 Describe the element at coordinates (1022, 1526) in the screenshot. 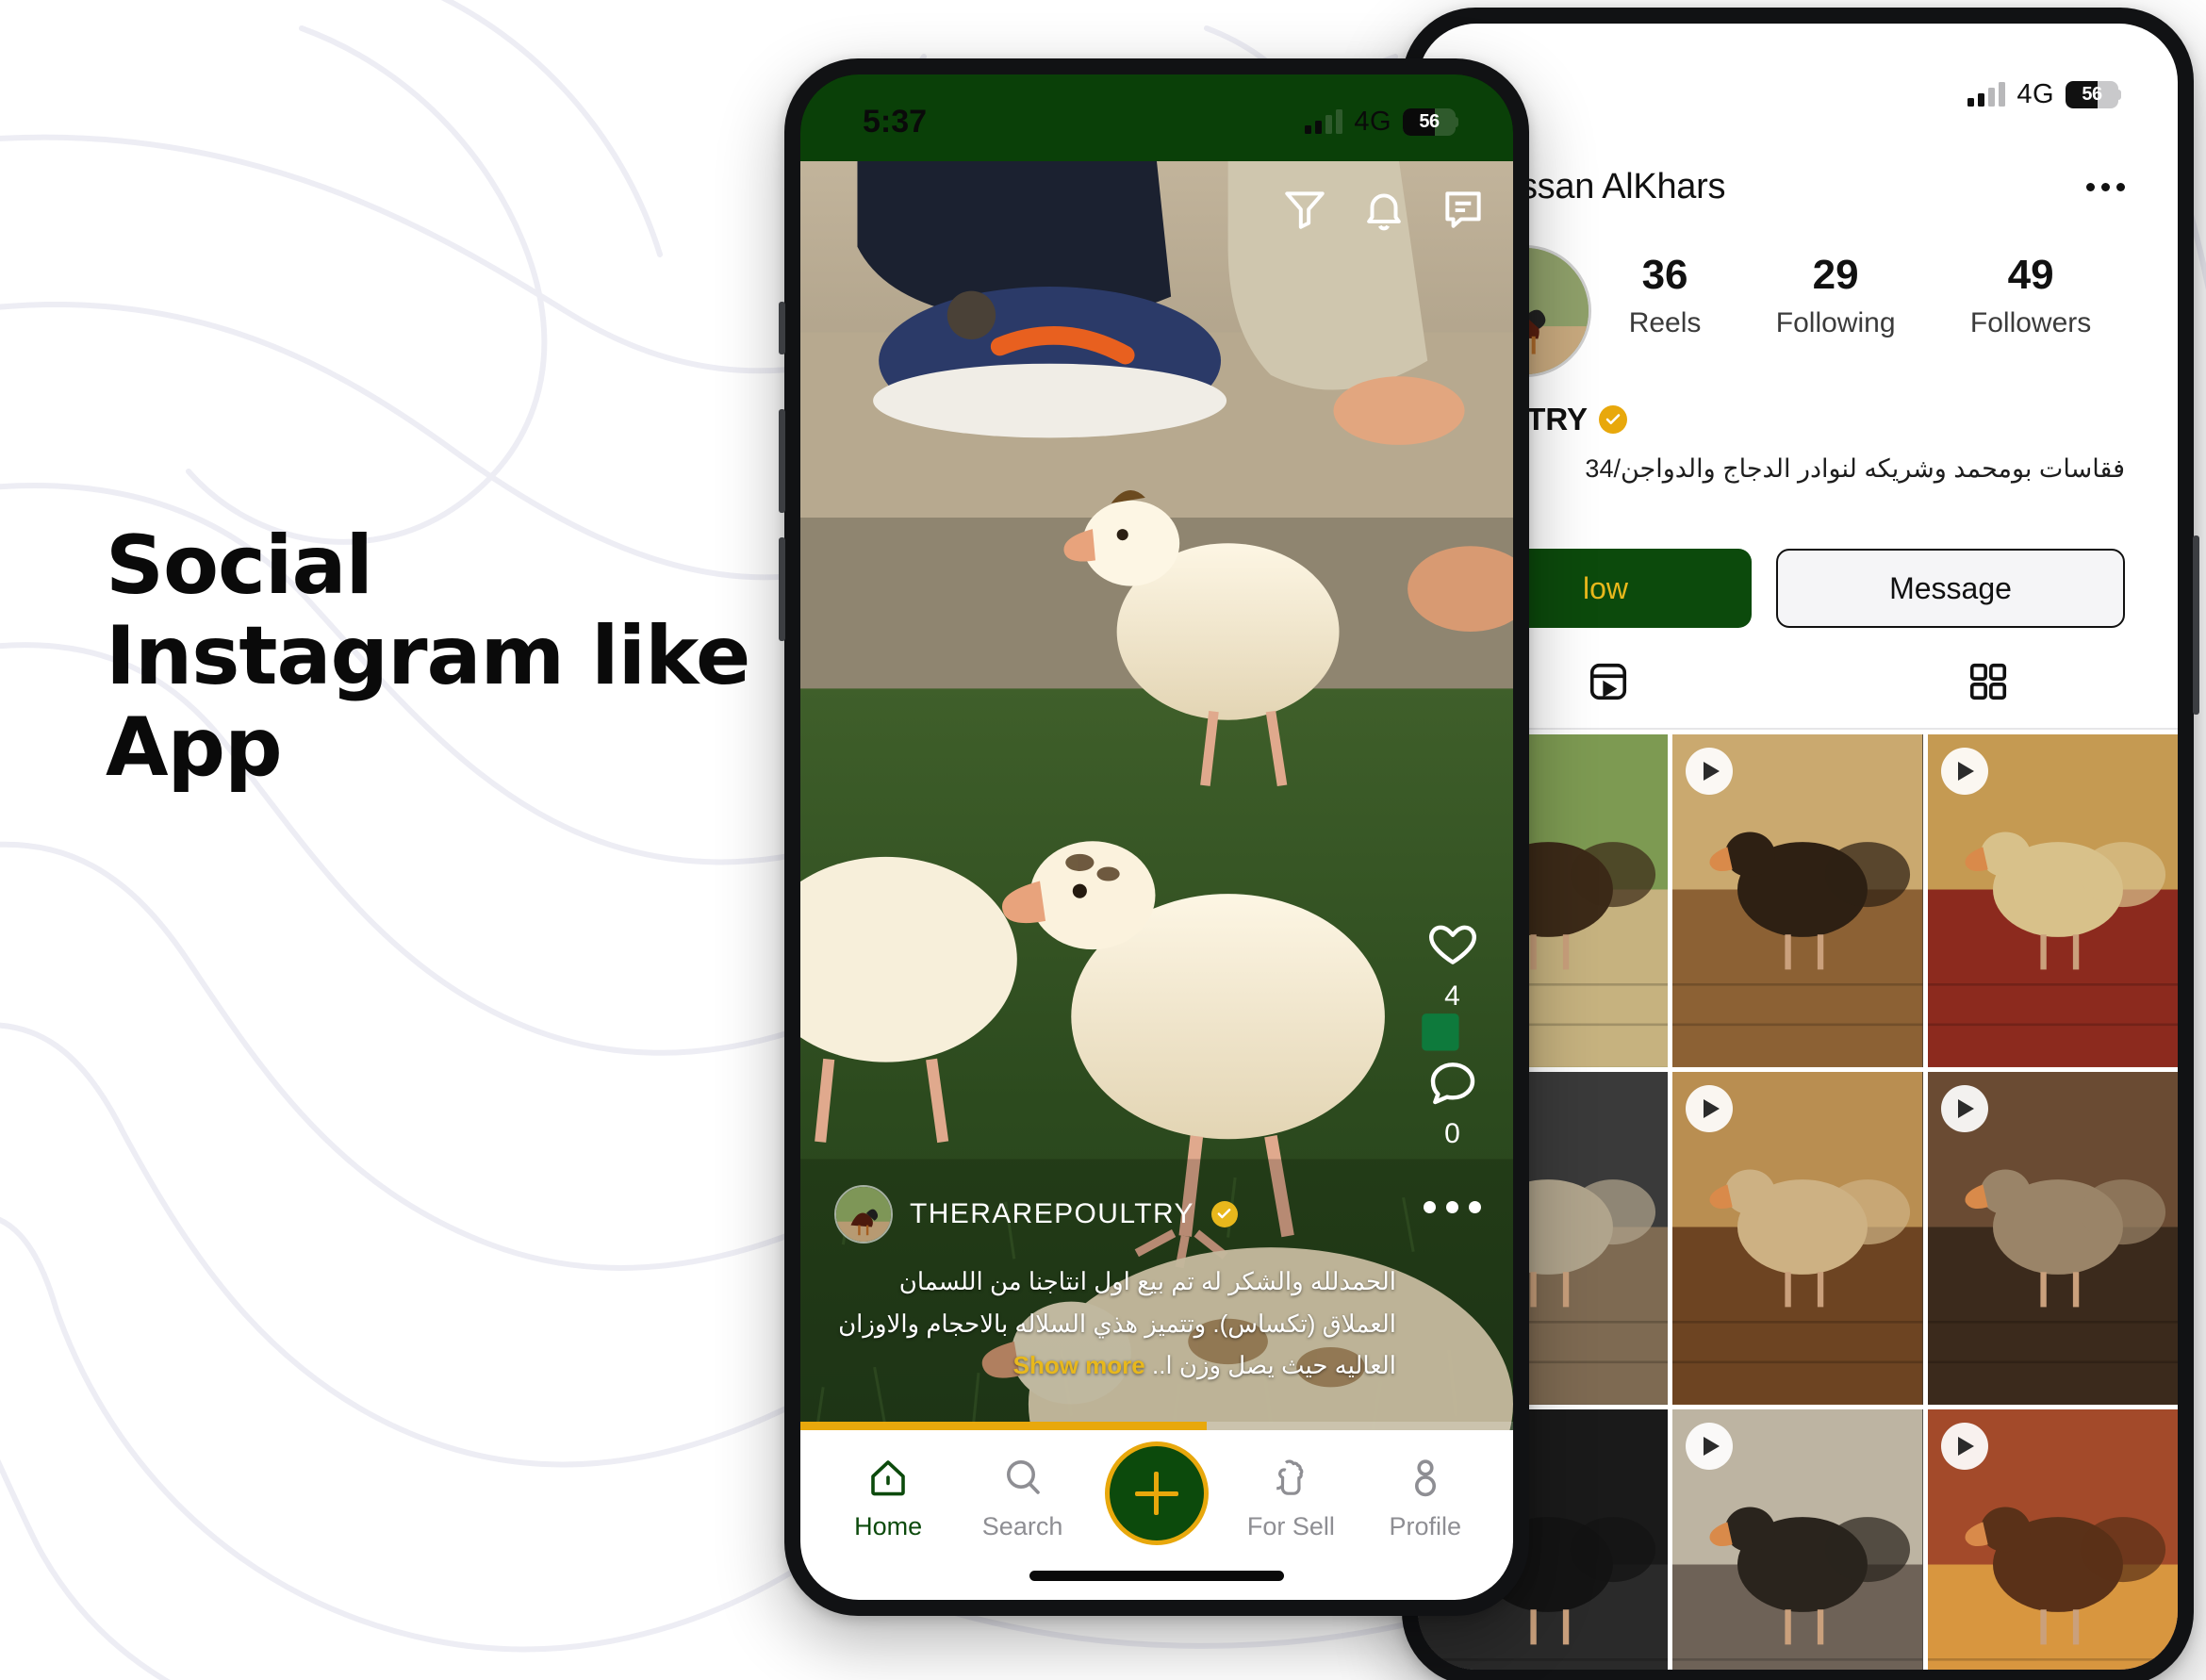

I see `tab-label: Search` at that location.